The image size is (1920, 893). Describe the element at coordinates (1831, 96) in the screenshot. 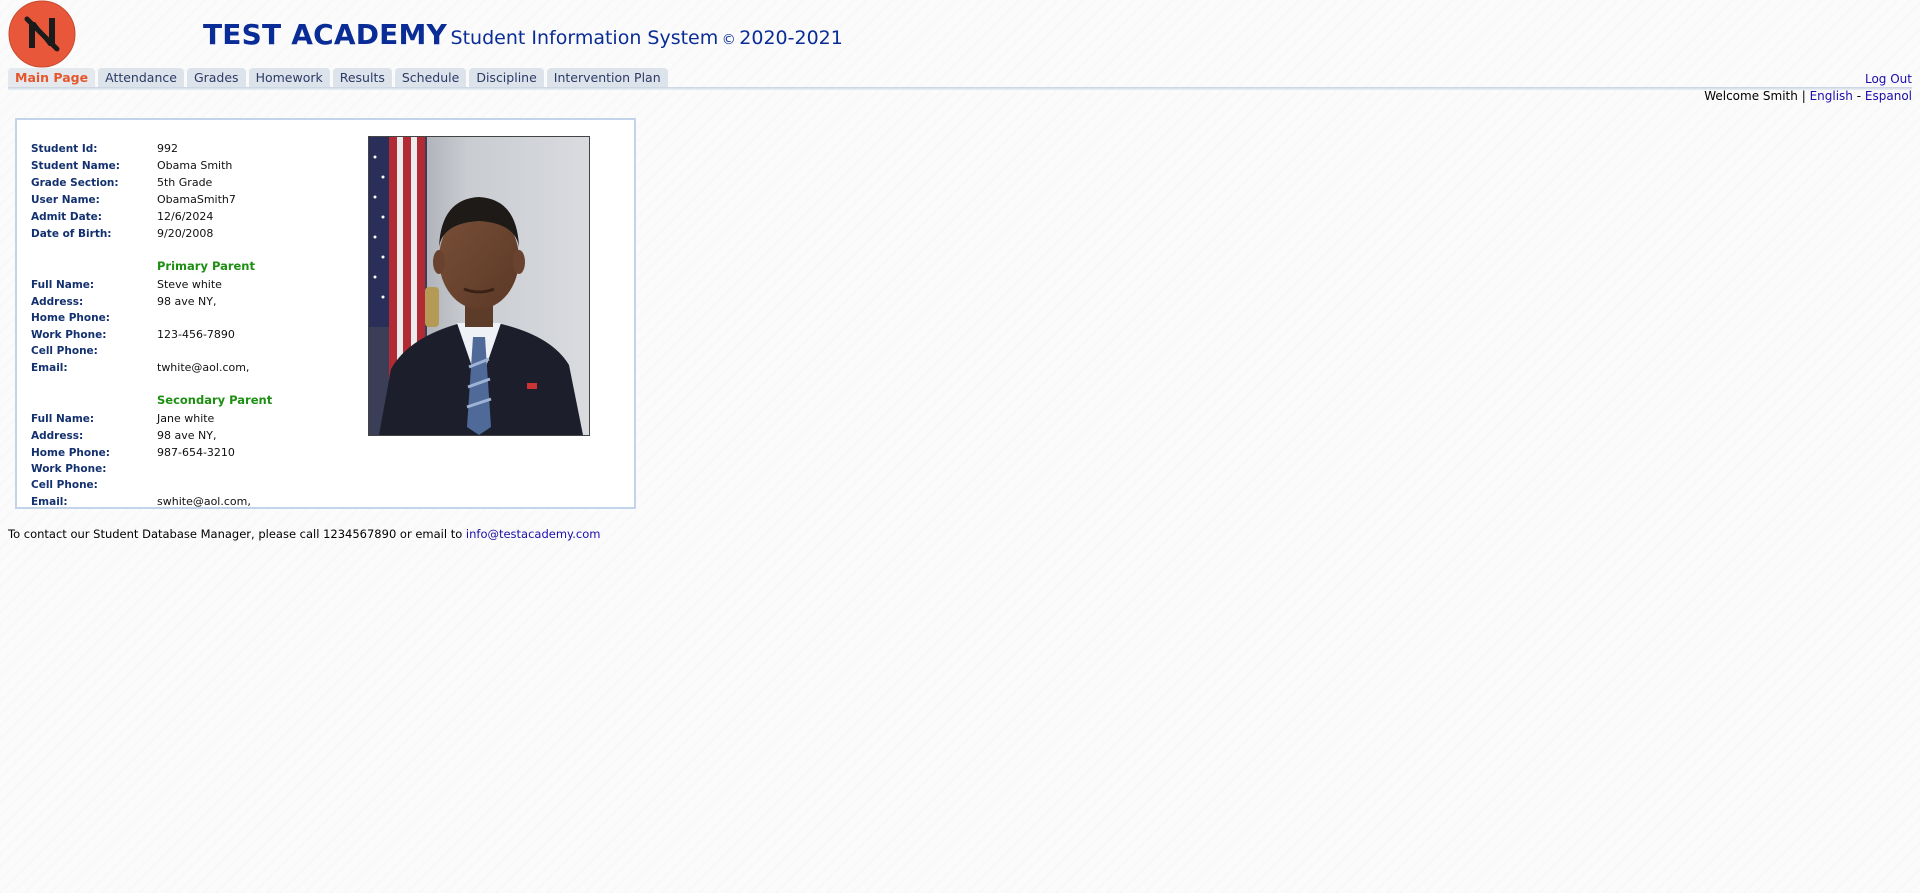

I see `lang-english-link: English` at that location.